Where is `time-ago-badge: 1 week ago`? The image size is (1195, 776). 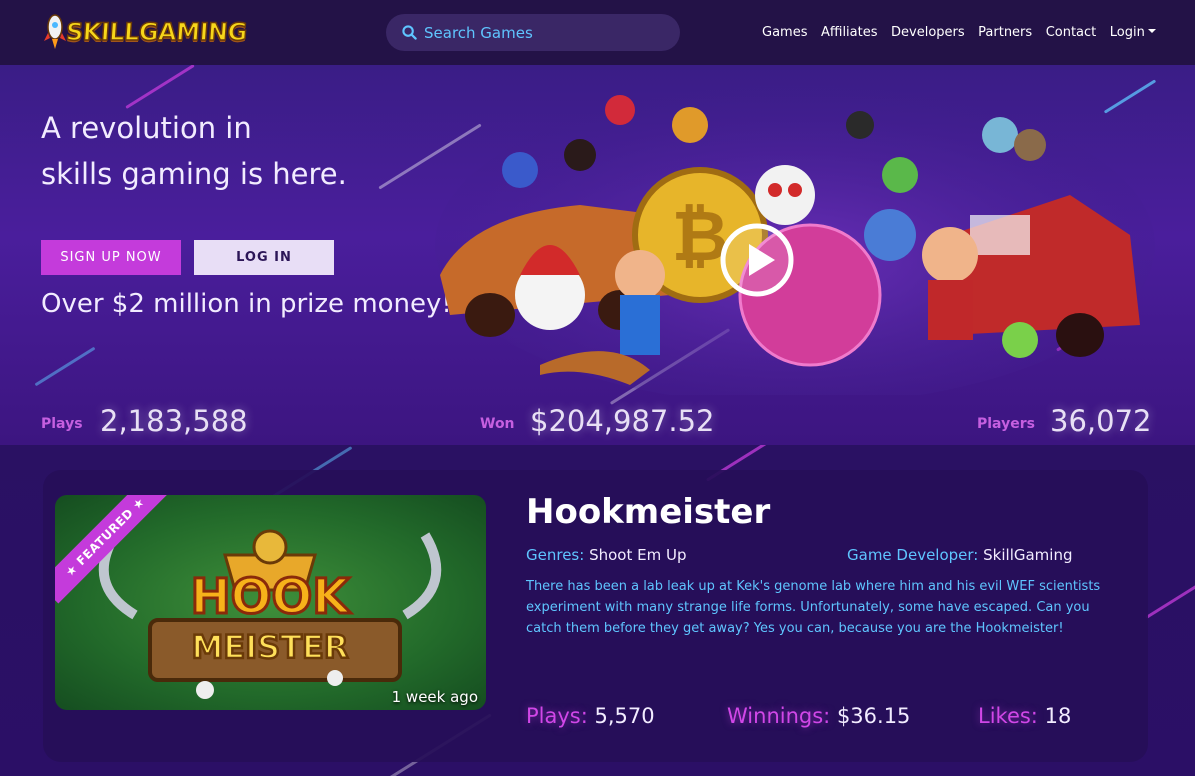 time-ago-badge: 1 week ago is located at coordinates (434, 697).